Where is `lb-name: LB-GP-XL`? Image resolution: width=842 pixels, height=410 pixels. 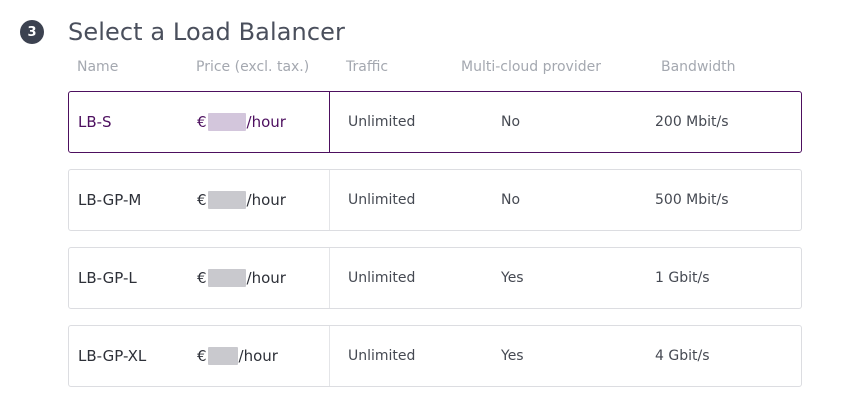 lb-name: LB-GP-XL is located at coordinates (112, 356).